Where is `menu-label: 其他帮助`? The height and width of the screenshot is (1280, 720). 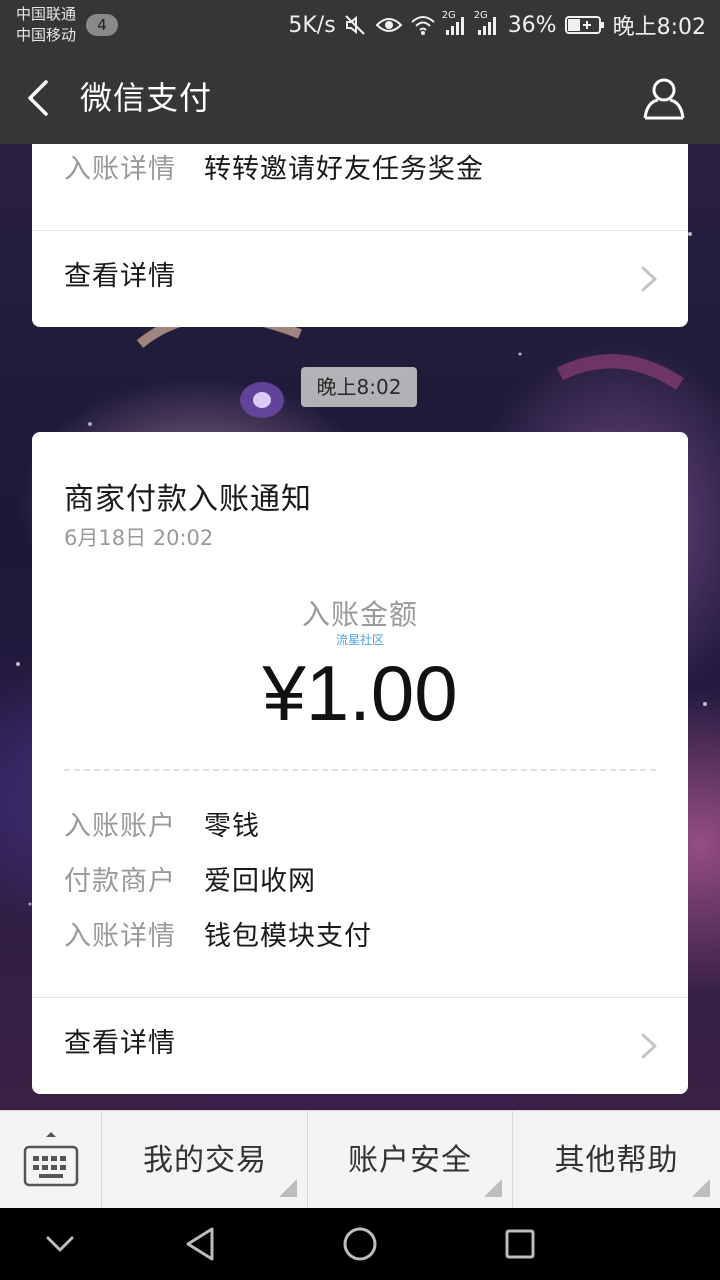
menu-label: 其他帮助 is located at coordinates (616, 1160).